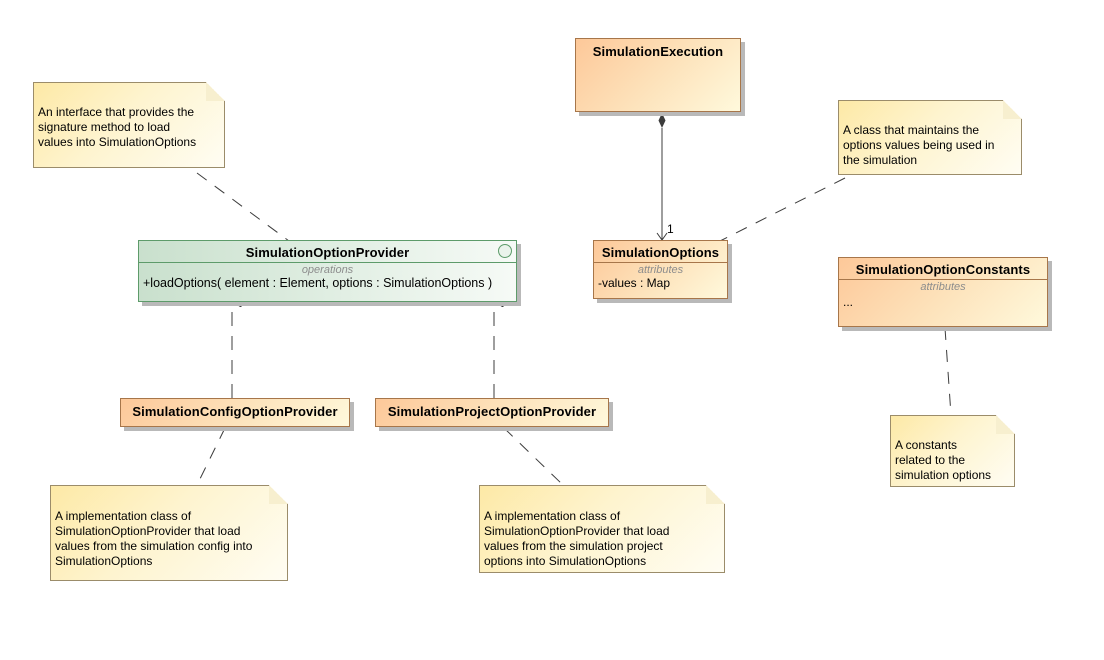  What do you see at coordinates (948, 371) in the screenshot?
I see `note-anchor-constants` at bounding box center [948, 371].